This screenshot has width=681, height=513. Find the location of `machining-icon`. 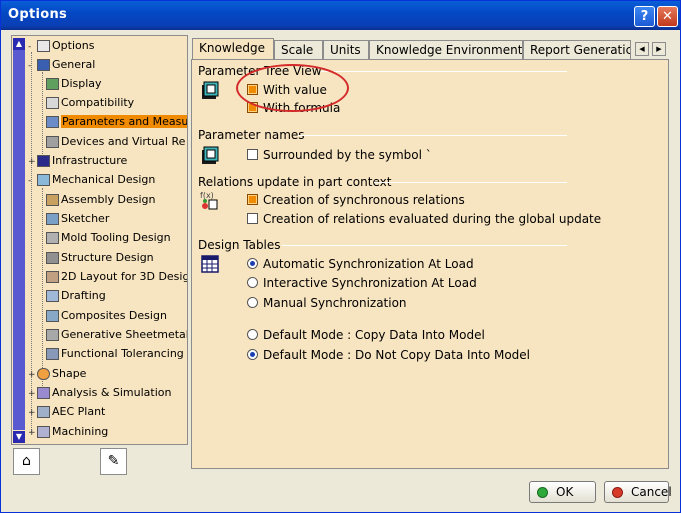

machining-icon is located at coordinates (43, 432).